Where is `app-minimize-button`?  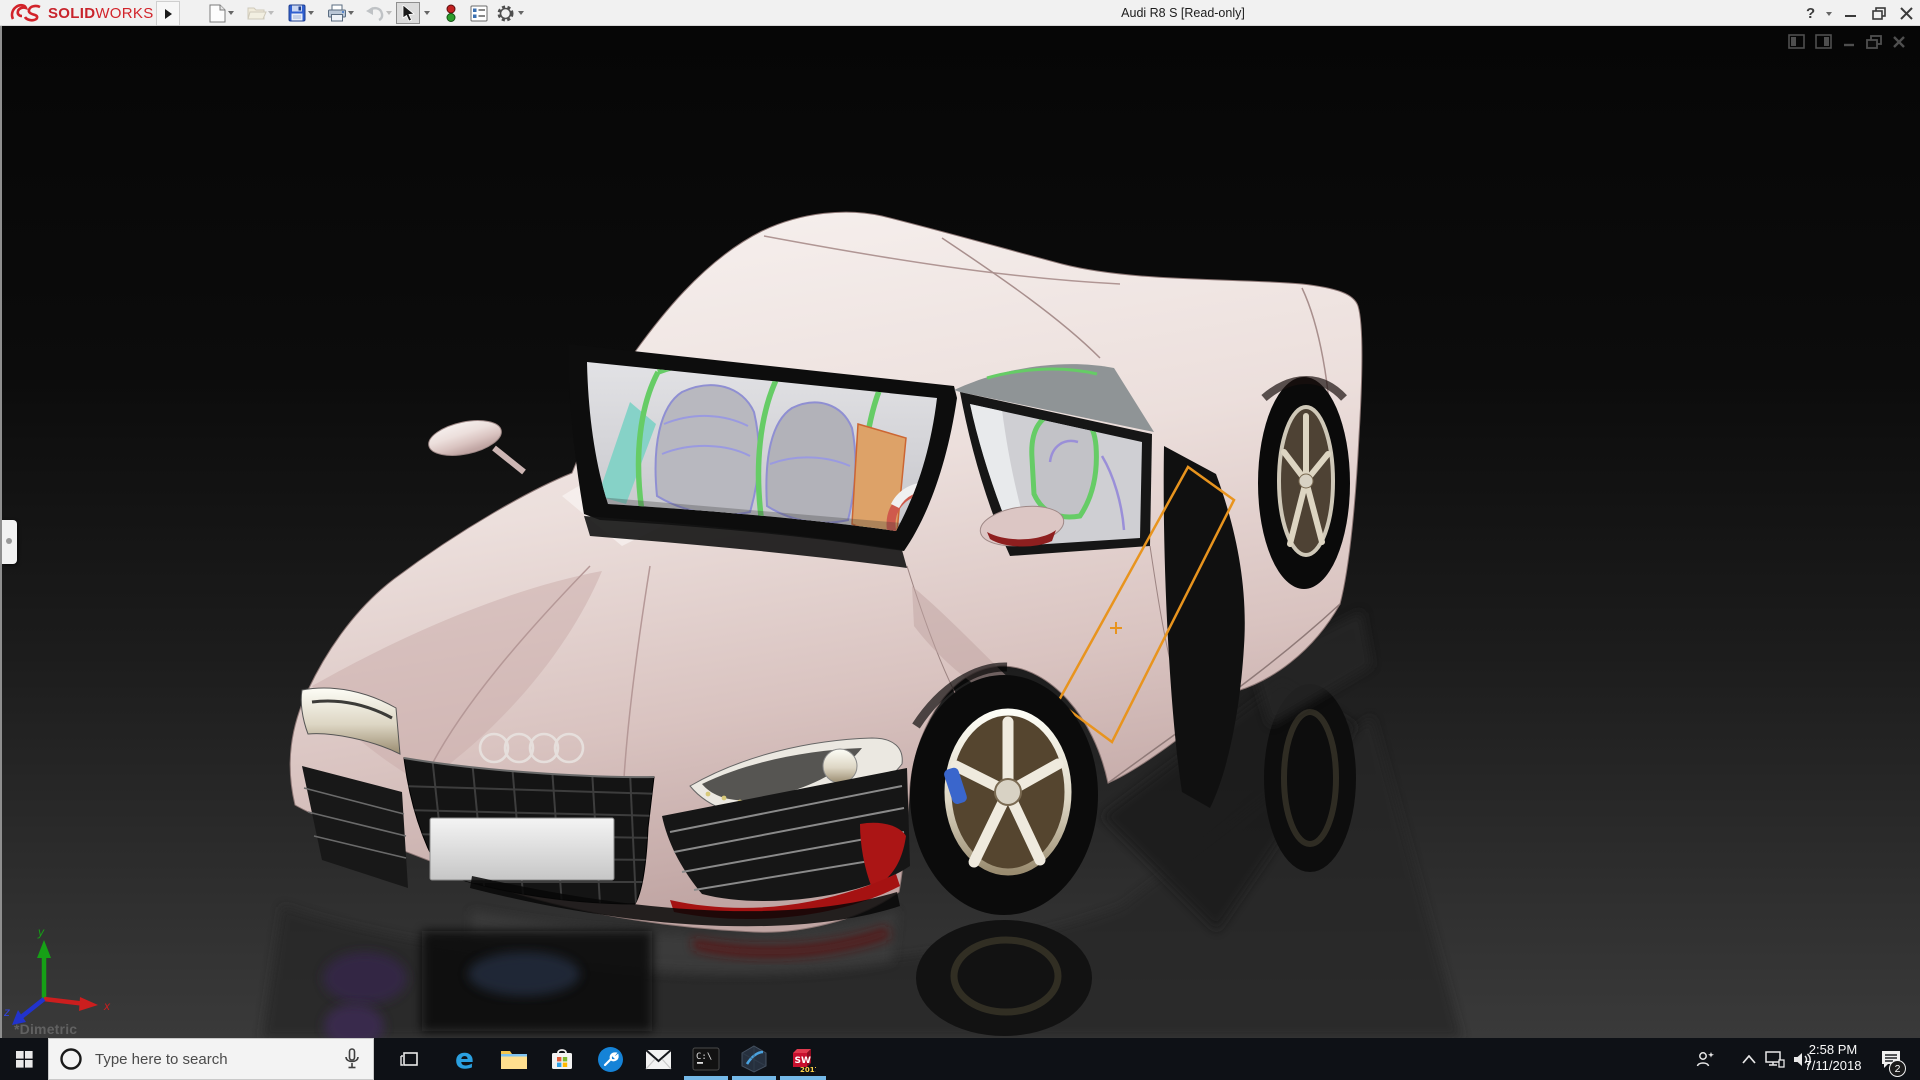 app-minimize-button is located at coordinates (1850, 13).